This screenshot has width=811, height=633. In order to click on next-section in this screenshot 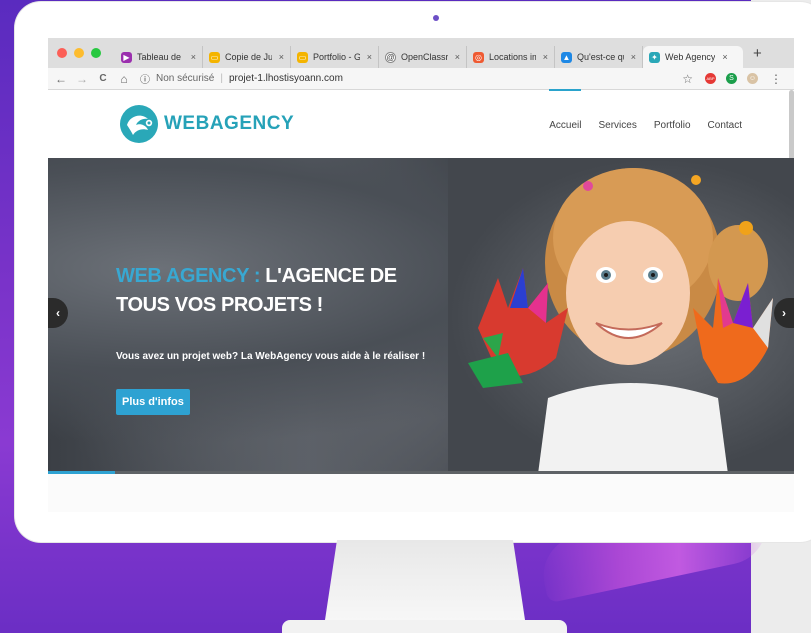, I will do `click(421, 493)`.